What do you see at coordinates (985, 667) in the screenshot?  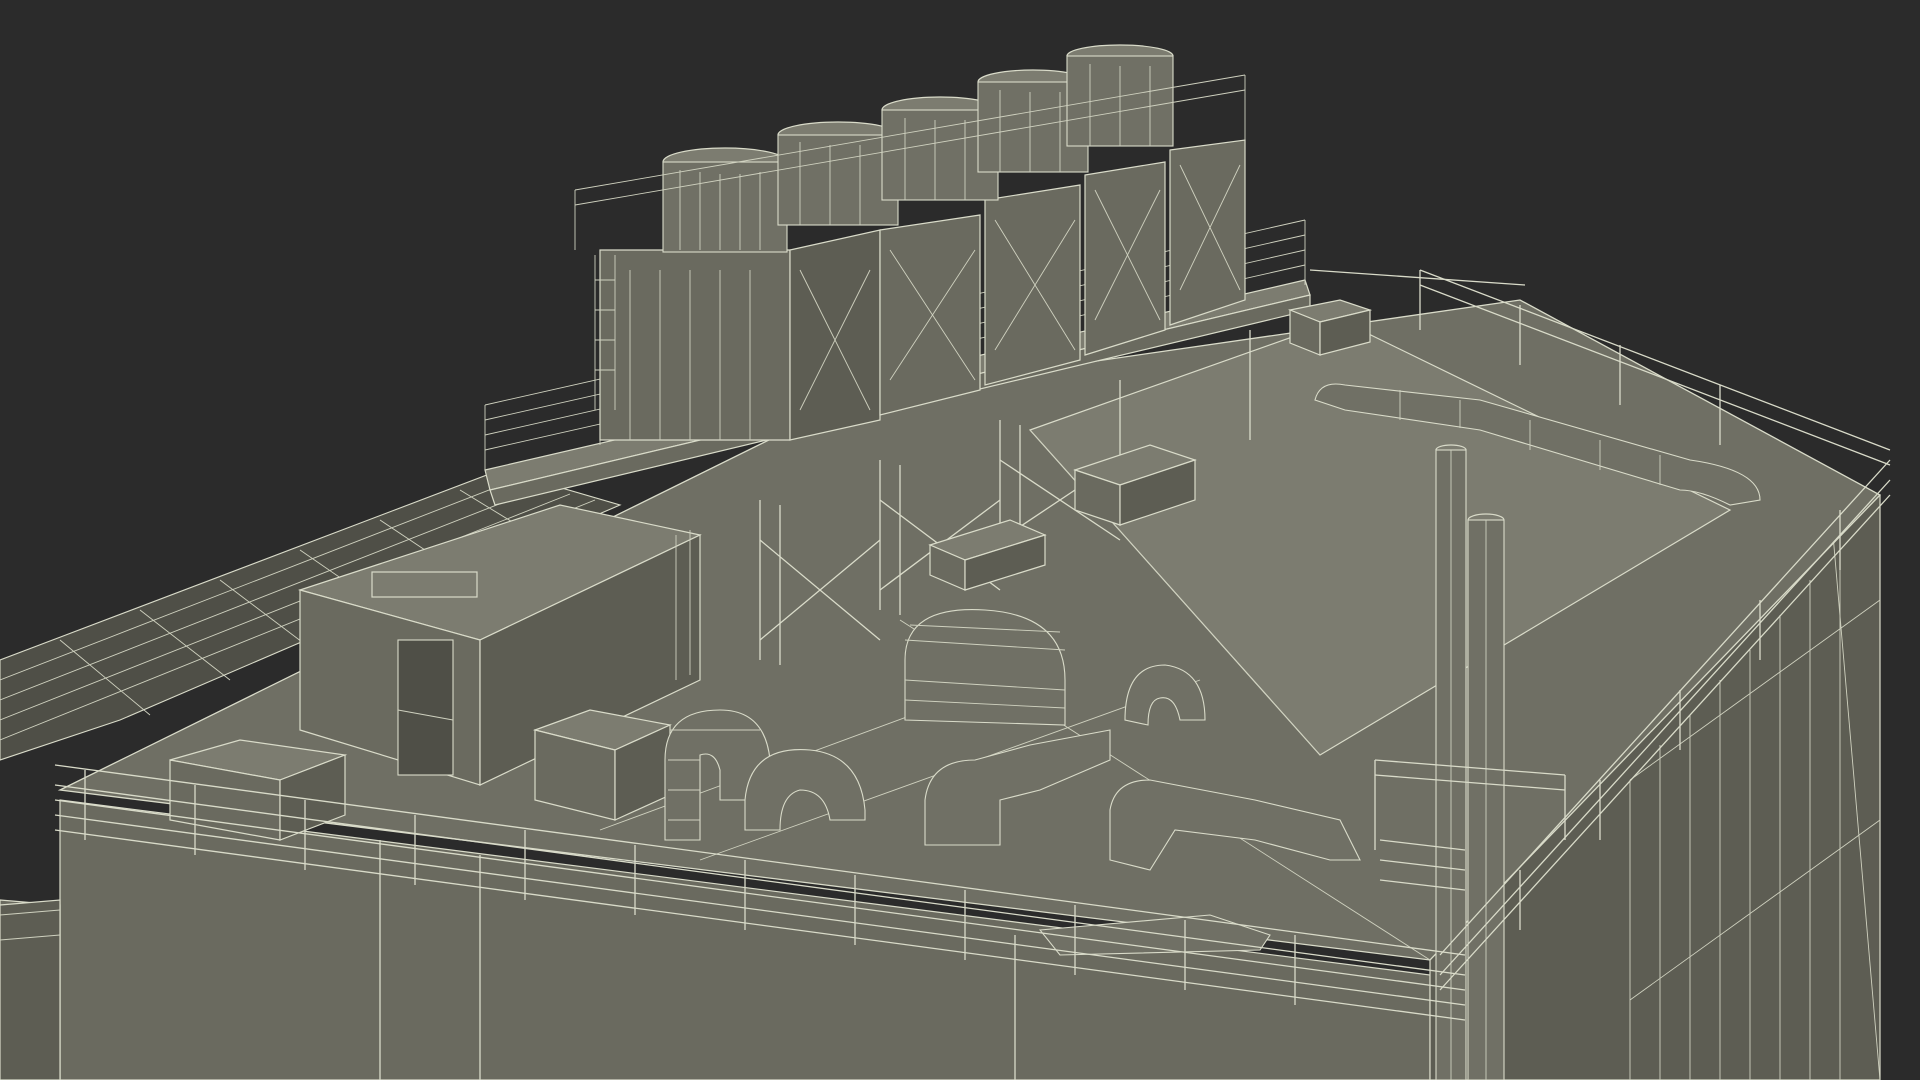 I see `fan-housing-large` at bounding box center [985, 667].